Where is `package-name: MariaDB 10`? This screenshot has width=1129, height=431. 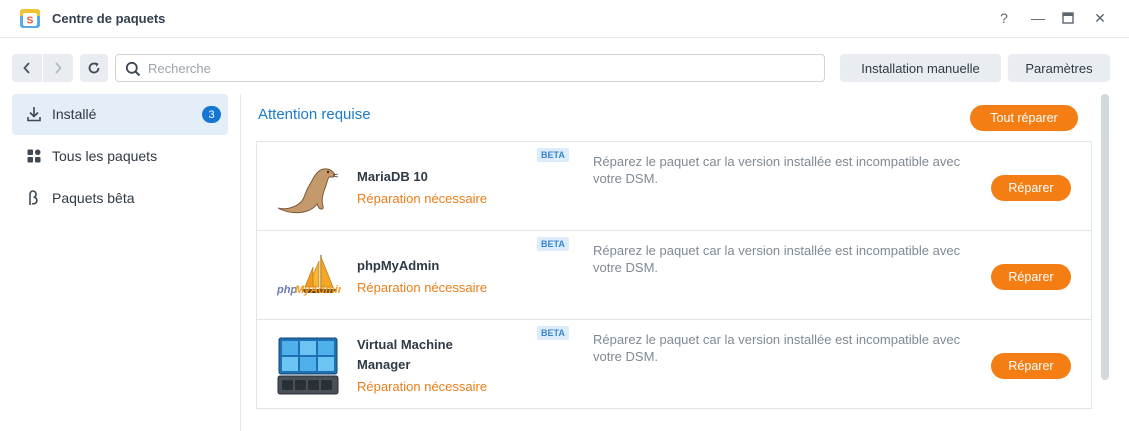
package-name: MariaDB 10 is located at coordinates (392, 176).